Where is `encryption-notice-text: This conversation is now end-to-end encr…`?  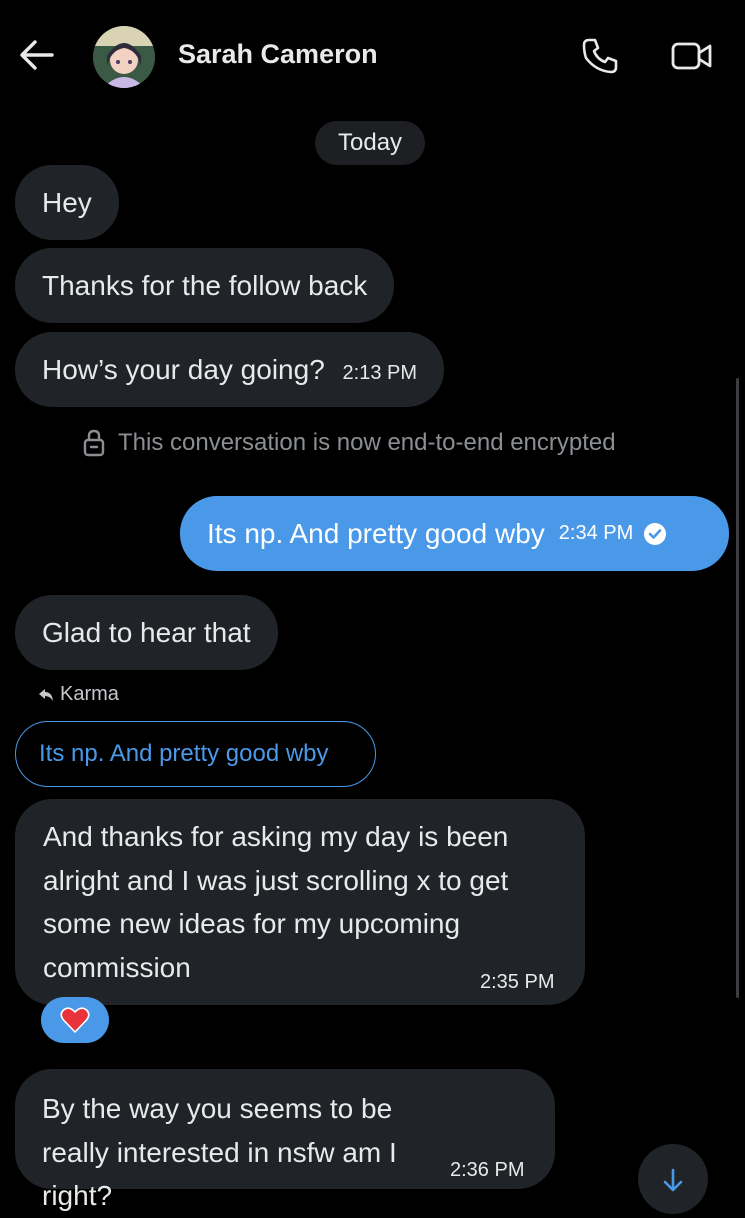
encryption-notice-text: This conversation is now end-to-end encr… is located at coordinates (367, 442).